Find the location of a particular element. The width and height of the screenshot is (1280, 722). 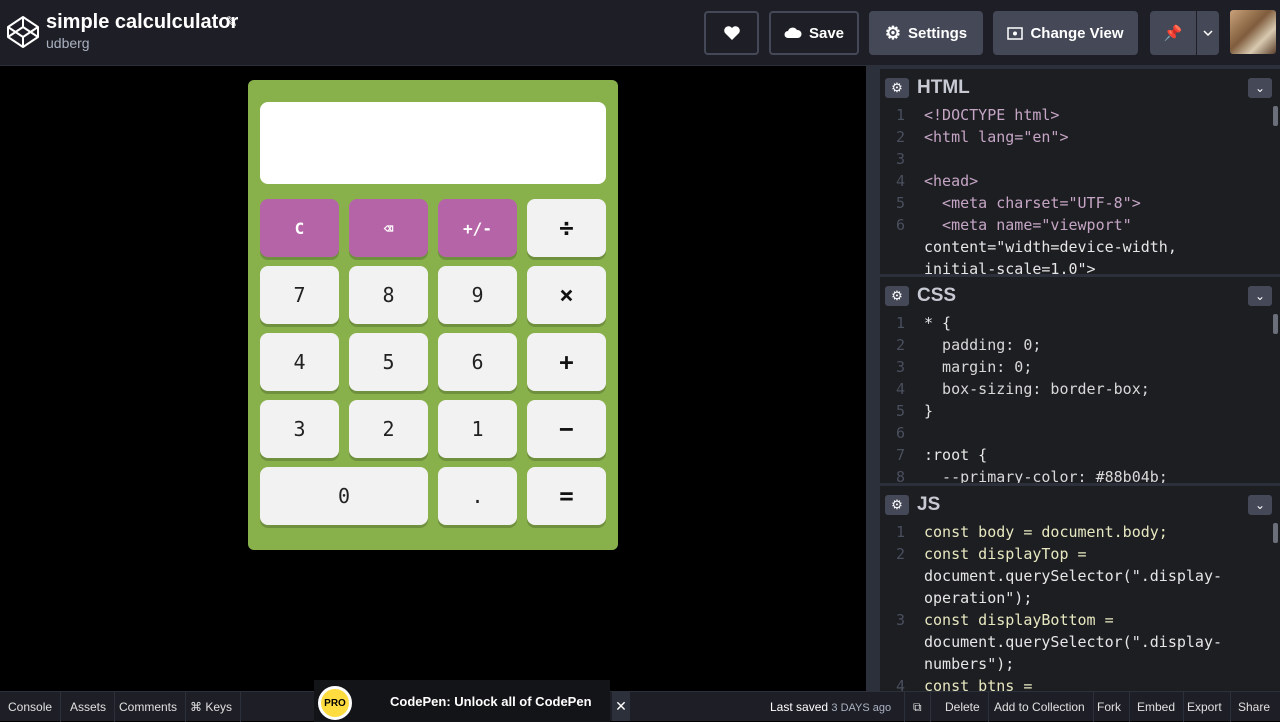

export-button: Export is located at coordinates (1205, 707).